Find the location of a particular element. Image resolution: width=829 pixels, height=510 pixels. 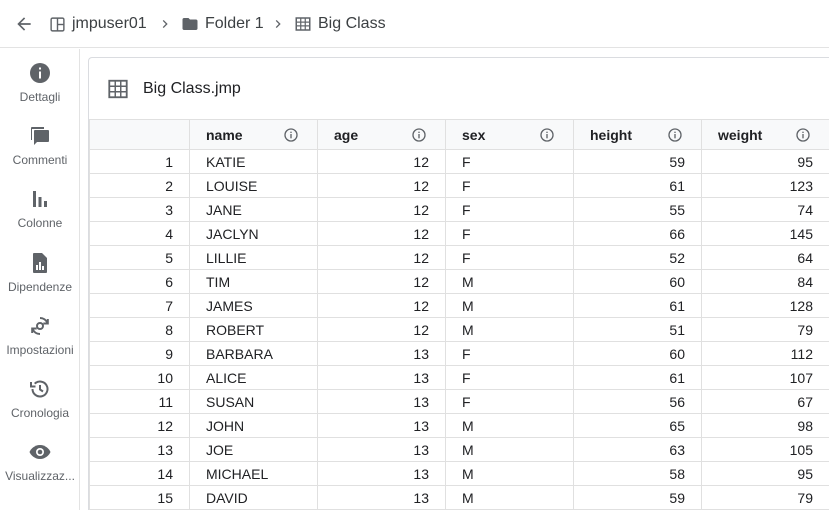

cell-weight: 128 is located at coordinates (765, 305).